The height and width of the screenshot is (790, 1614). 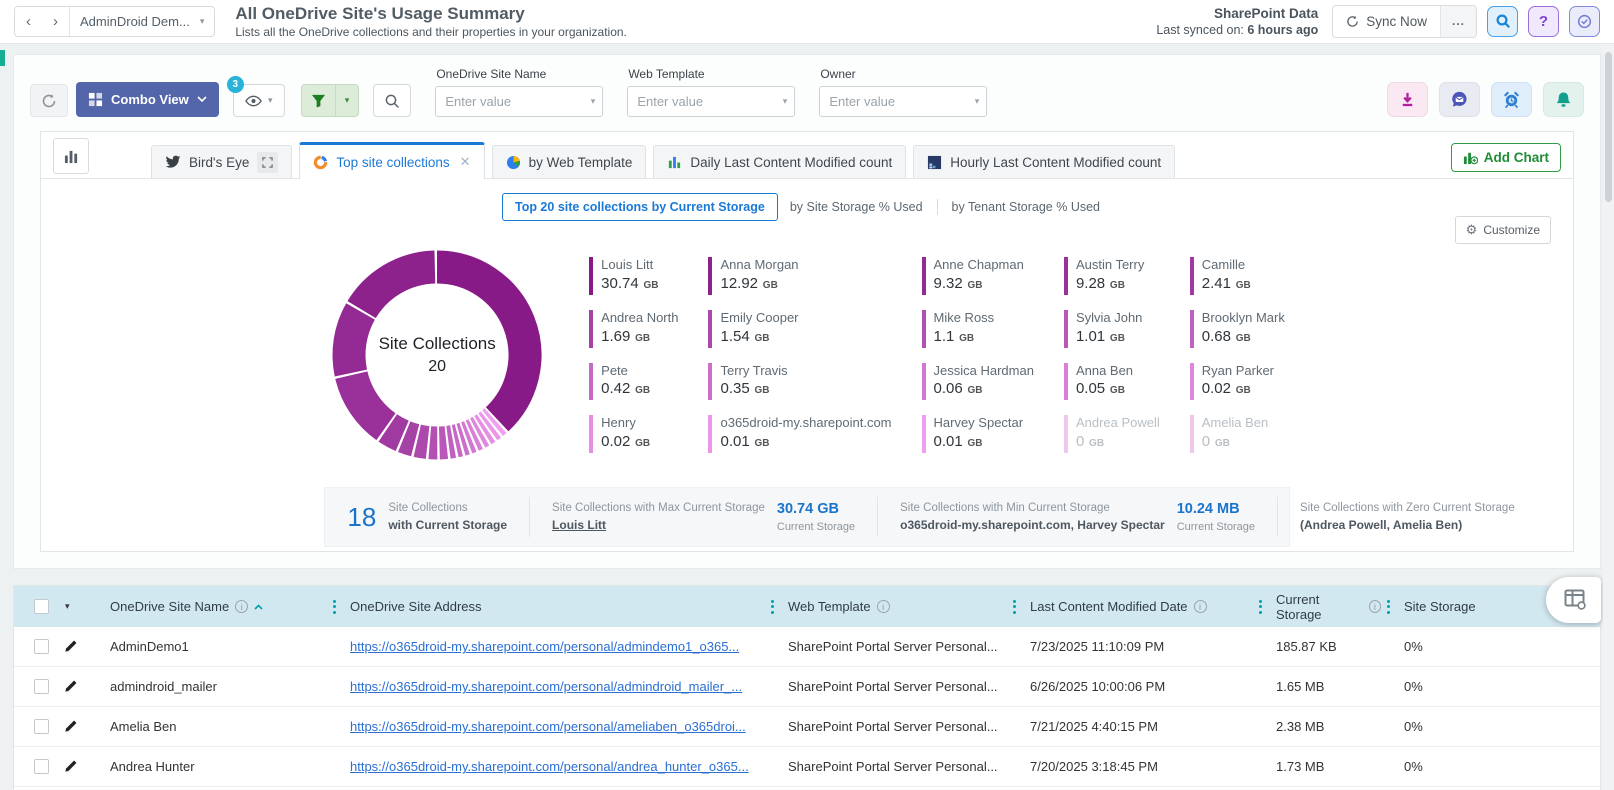 I want to click on column-header-current-storage: Current Storage i, so click(x=1336, y=606).